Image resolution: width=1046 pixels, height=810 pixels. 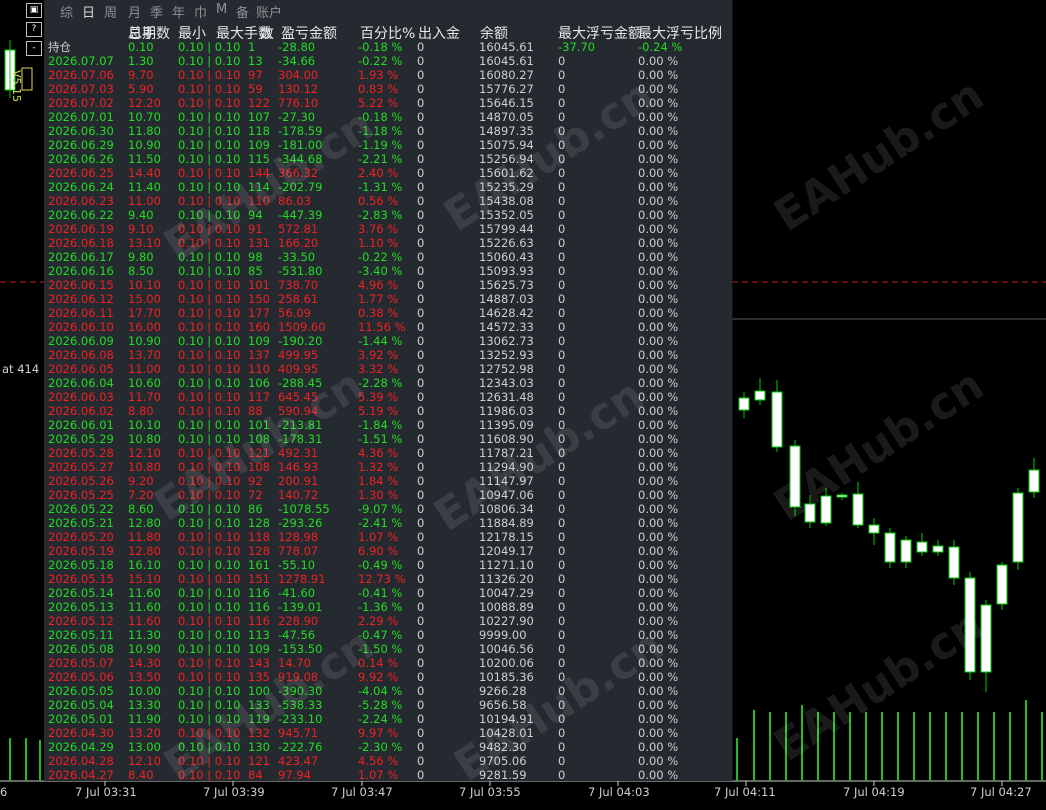 What do you see at coordinates (81, 425) in the screenshot?
I see `cell-date: 2026.06.01` at bounding box center [81, 425].